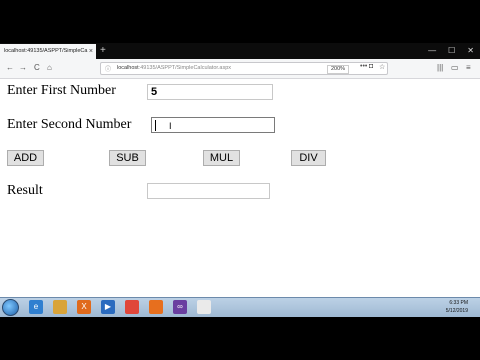 This screenshot has width=480, height=360. Describe the element at coordinates (127, 158) in the screenshot. I see `sub-button: SUB` at that location.